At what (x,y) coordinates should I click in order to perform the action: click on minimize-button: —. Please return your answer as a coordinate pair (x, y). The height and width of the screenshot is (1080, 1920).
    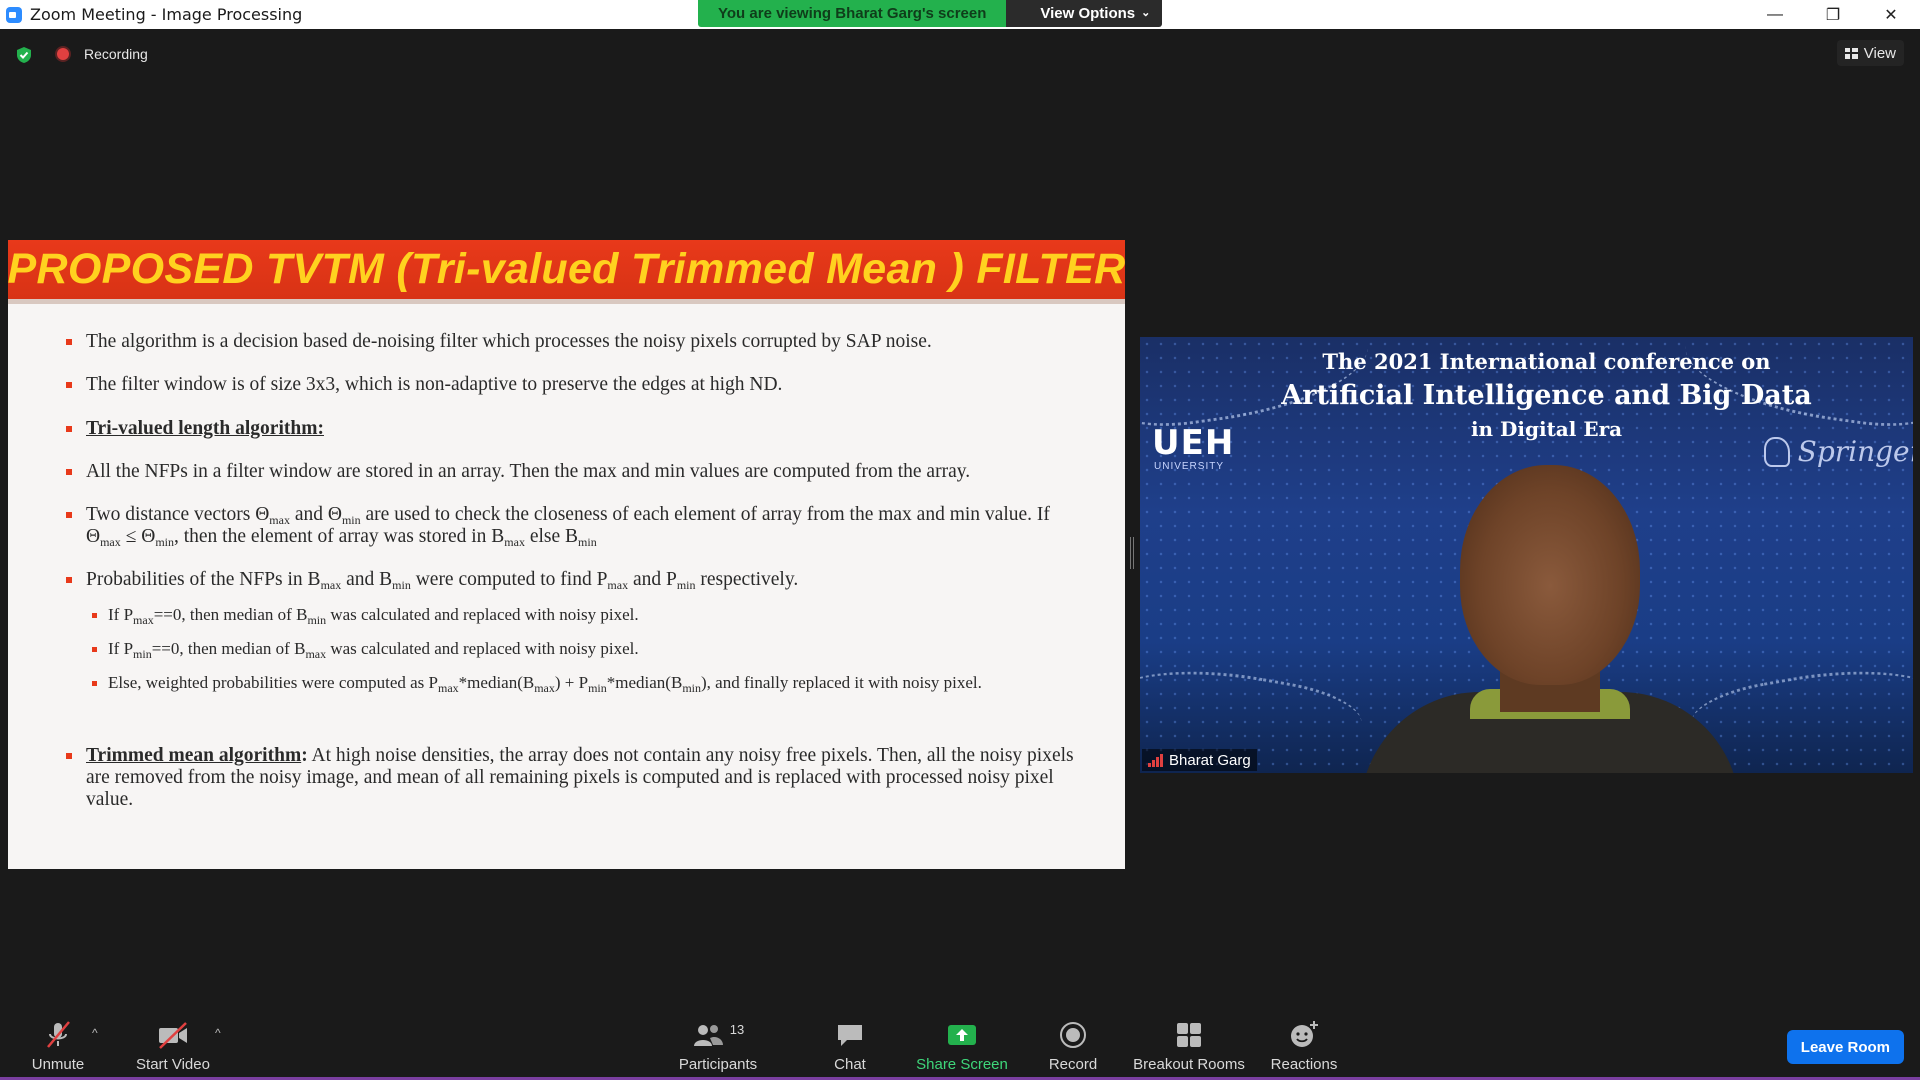
    Looking at the image, I should click on (1775, 14).